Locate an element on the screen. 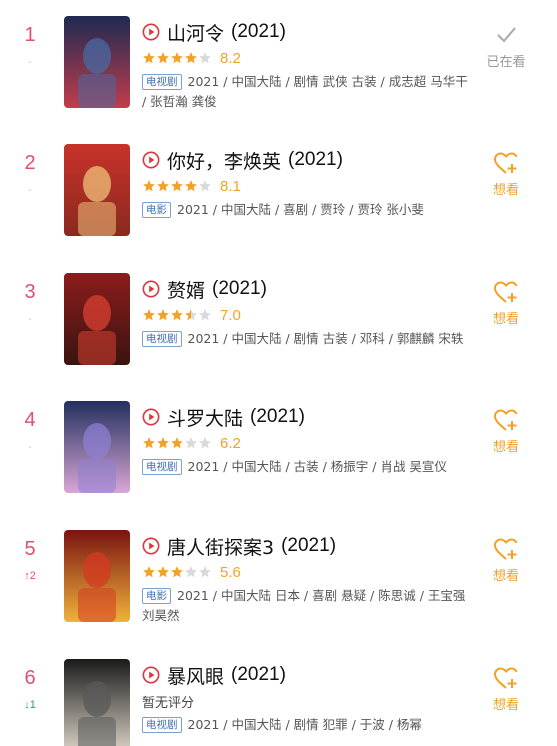 The height and width of the screenshot is (746, 557). rank-number: 1 is located at coordinates (30, 35).